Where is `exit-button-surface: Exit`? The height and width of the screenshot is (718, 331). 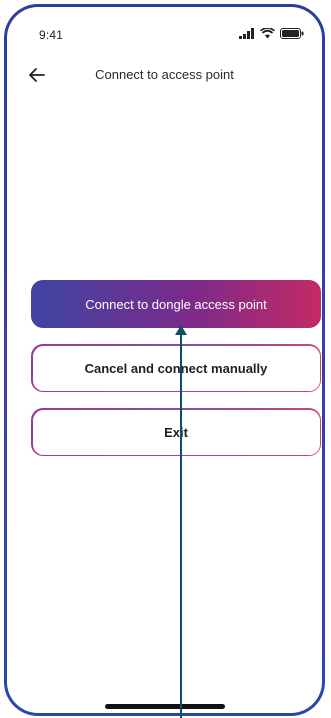
exit-button-surface: Exit is located at coordinates (176, 432).